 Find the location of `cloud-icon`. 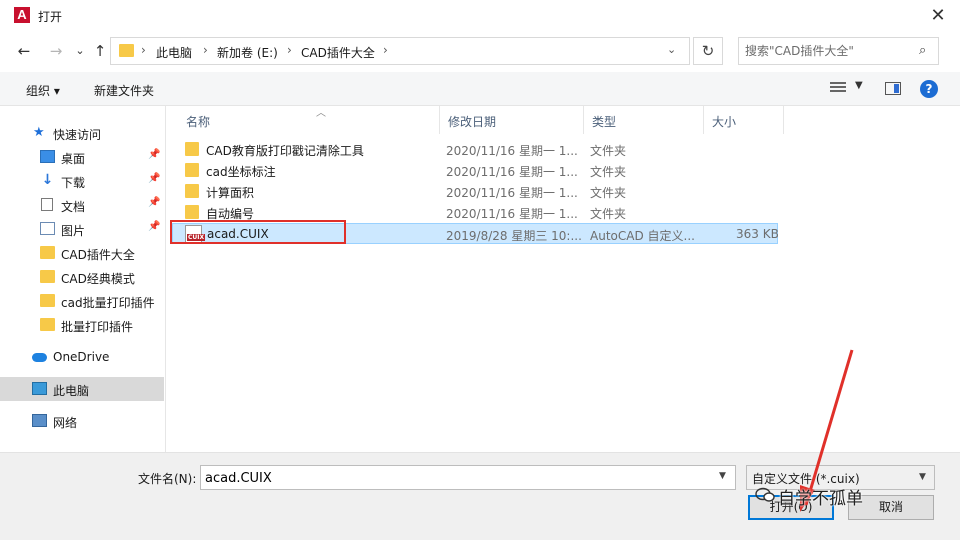

cloud-icon is located at coordinates (39, 357).